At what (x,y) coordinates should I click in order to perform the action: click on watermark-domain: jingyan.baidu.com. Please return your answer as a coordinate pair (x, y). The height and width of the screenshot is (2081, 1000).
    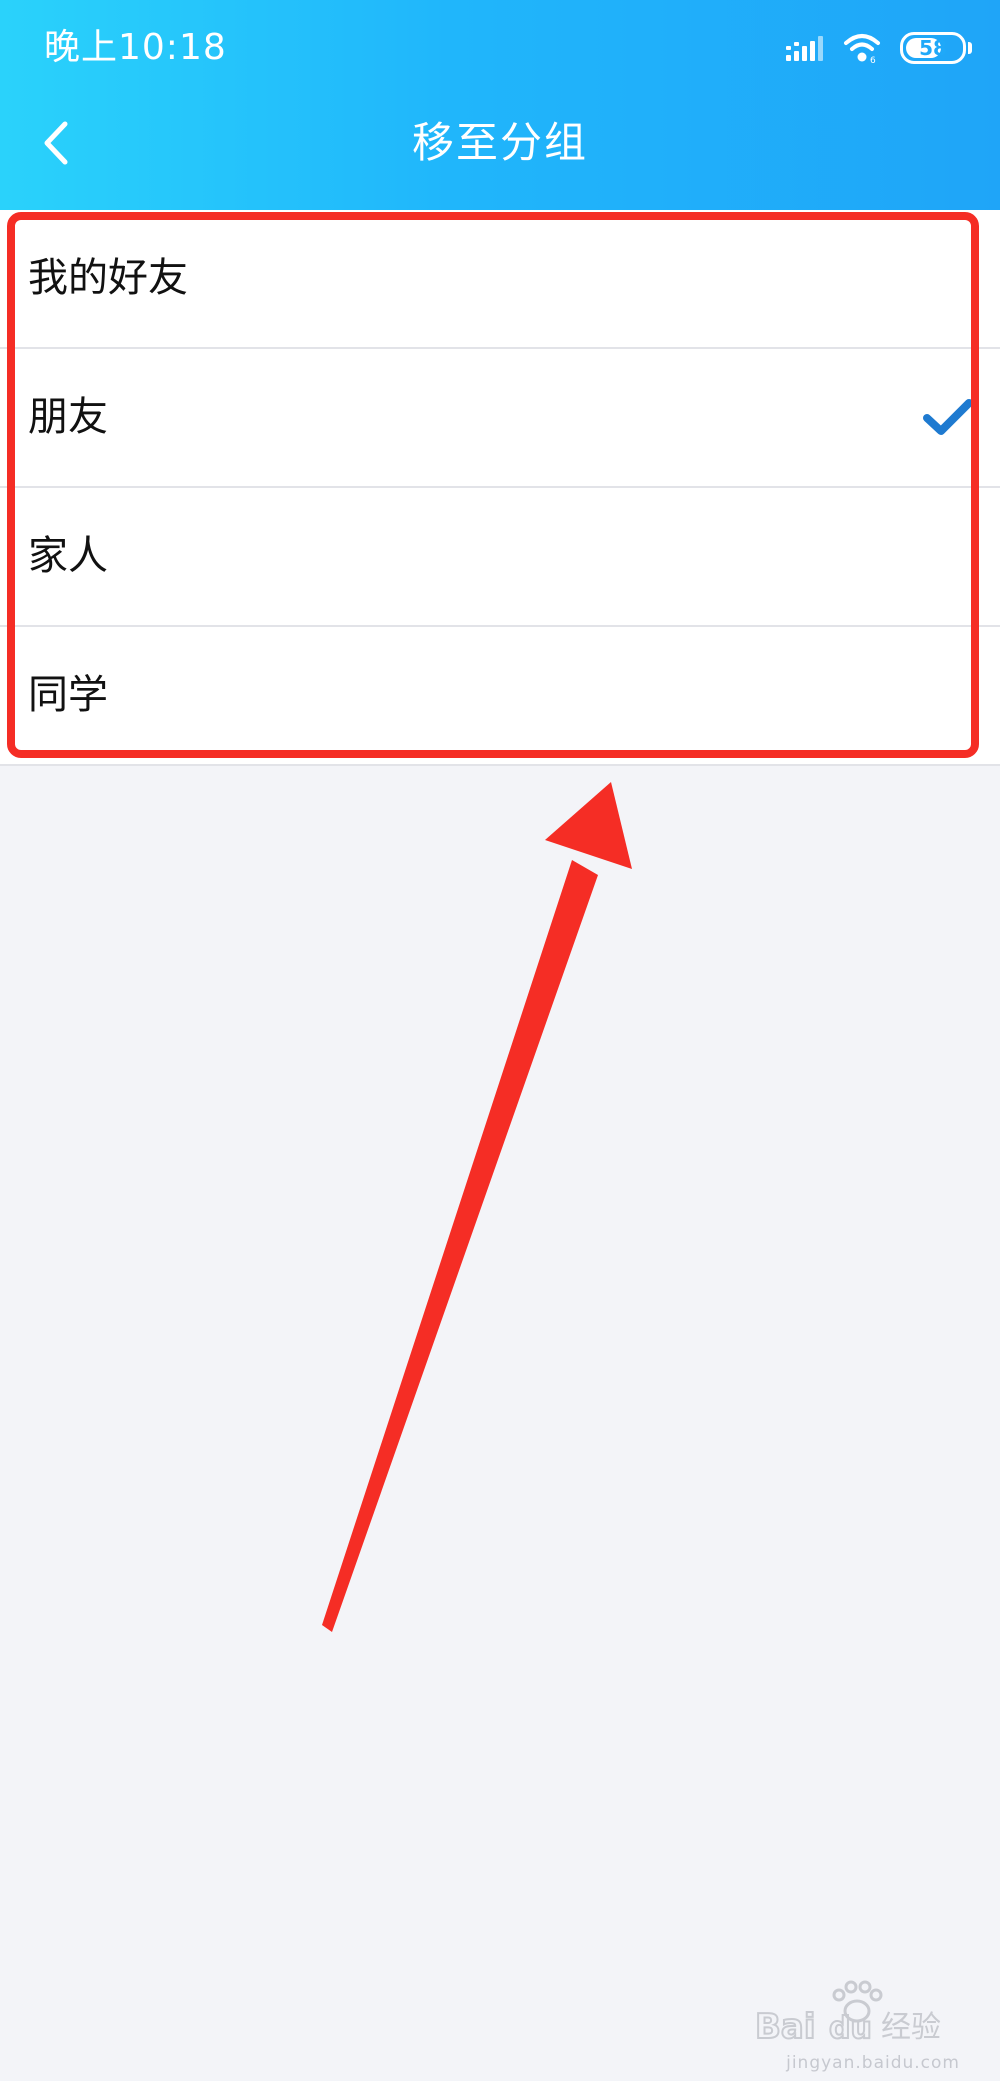
    Looking at the image, I should click on (873, 2063).